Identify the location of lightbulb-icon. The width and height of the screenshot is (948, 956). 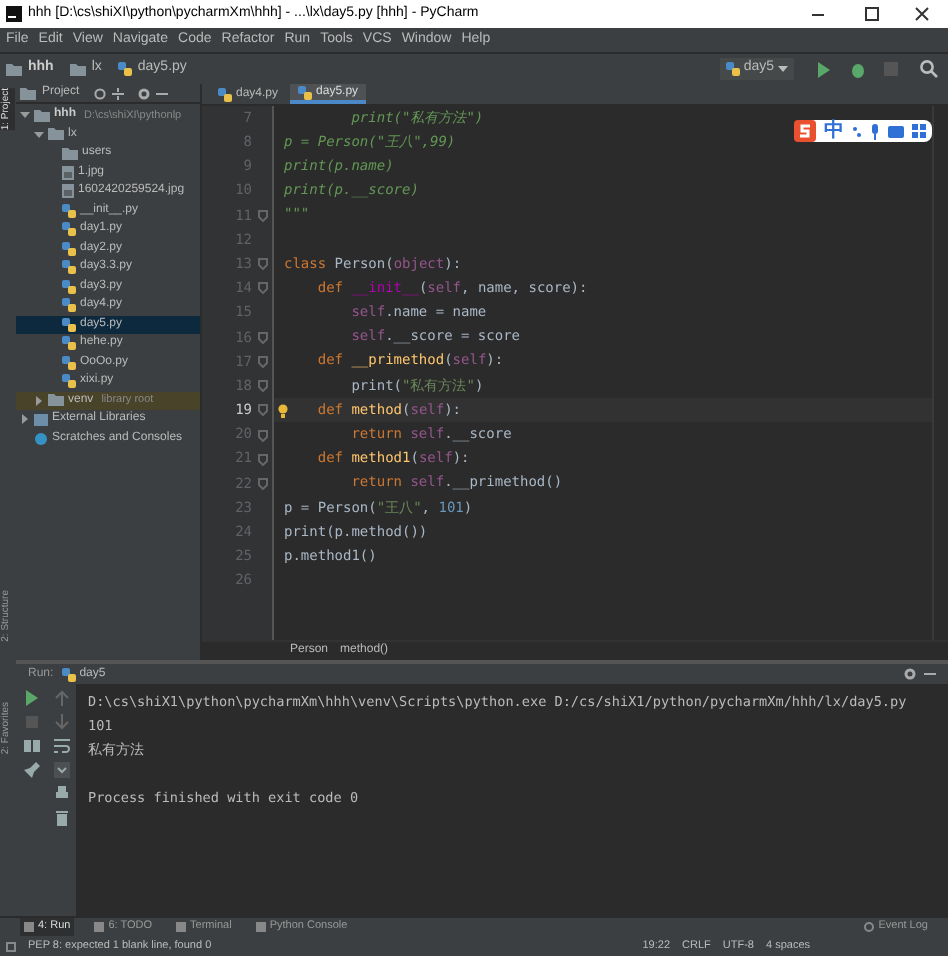
(283, 410).